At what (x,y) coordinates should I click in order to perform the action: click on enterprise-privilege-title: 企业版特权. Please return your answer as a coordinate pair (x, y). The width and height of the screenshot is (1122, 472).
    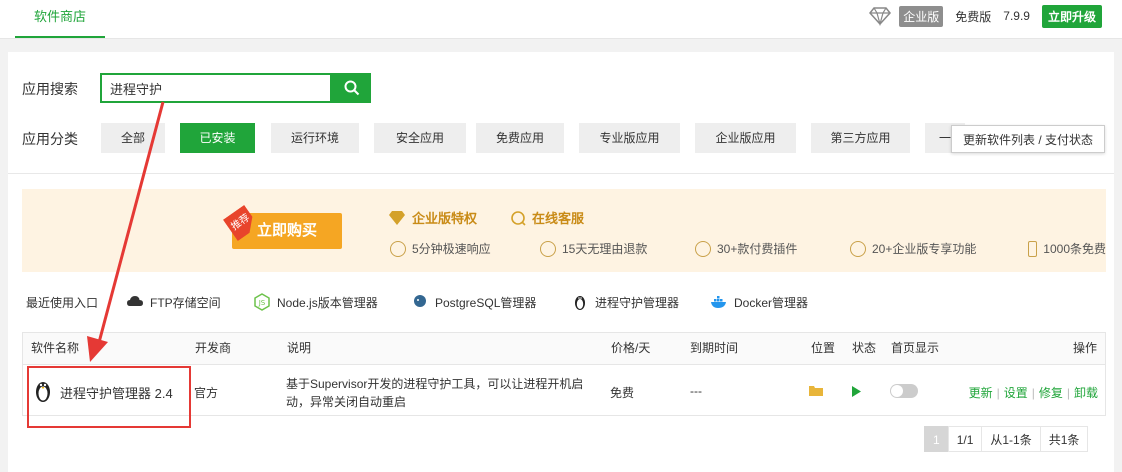
    Looking at the image, I should click on (432, 217).